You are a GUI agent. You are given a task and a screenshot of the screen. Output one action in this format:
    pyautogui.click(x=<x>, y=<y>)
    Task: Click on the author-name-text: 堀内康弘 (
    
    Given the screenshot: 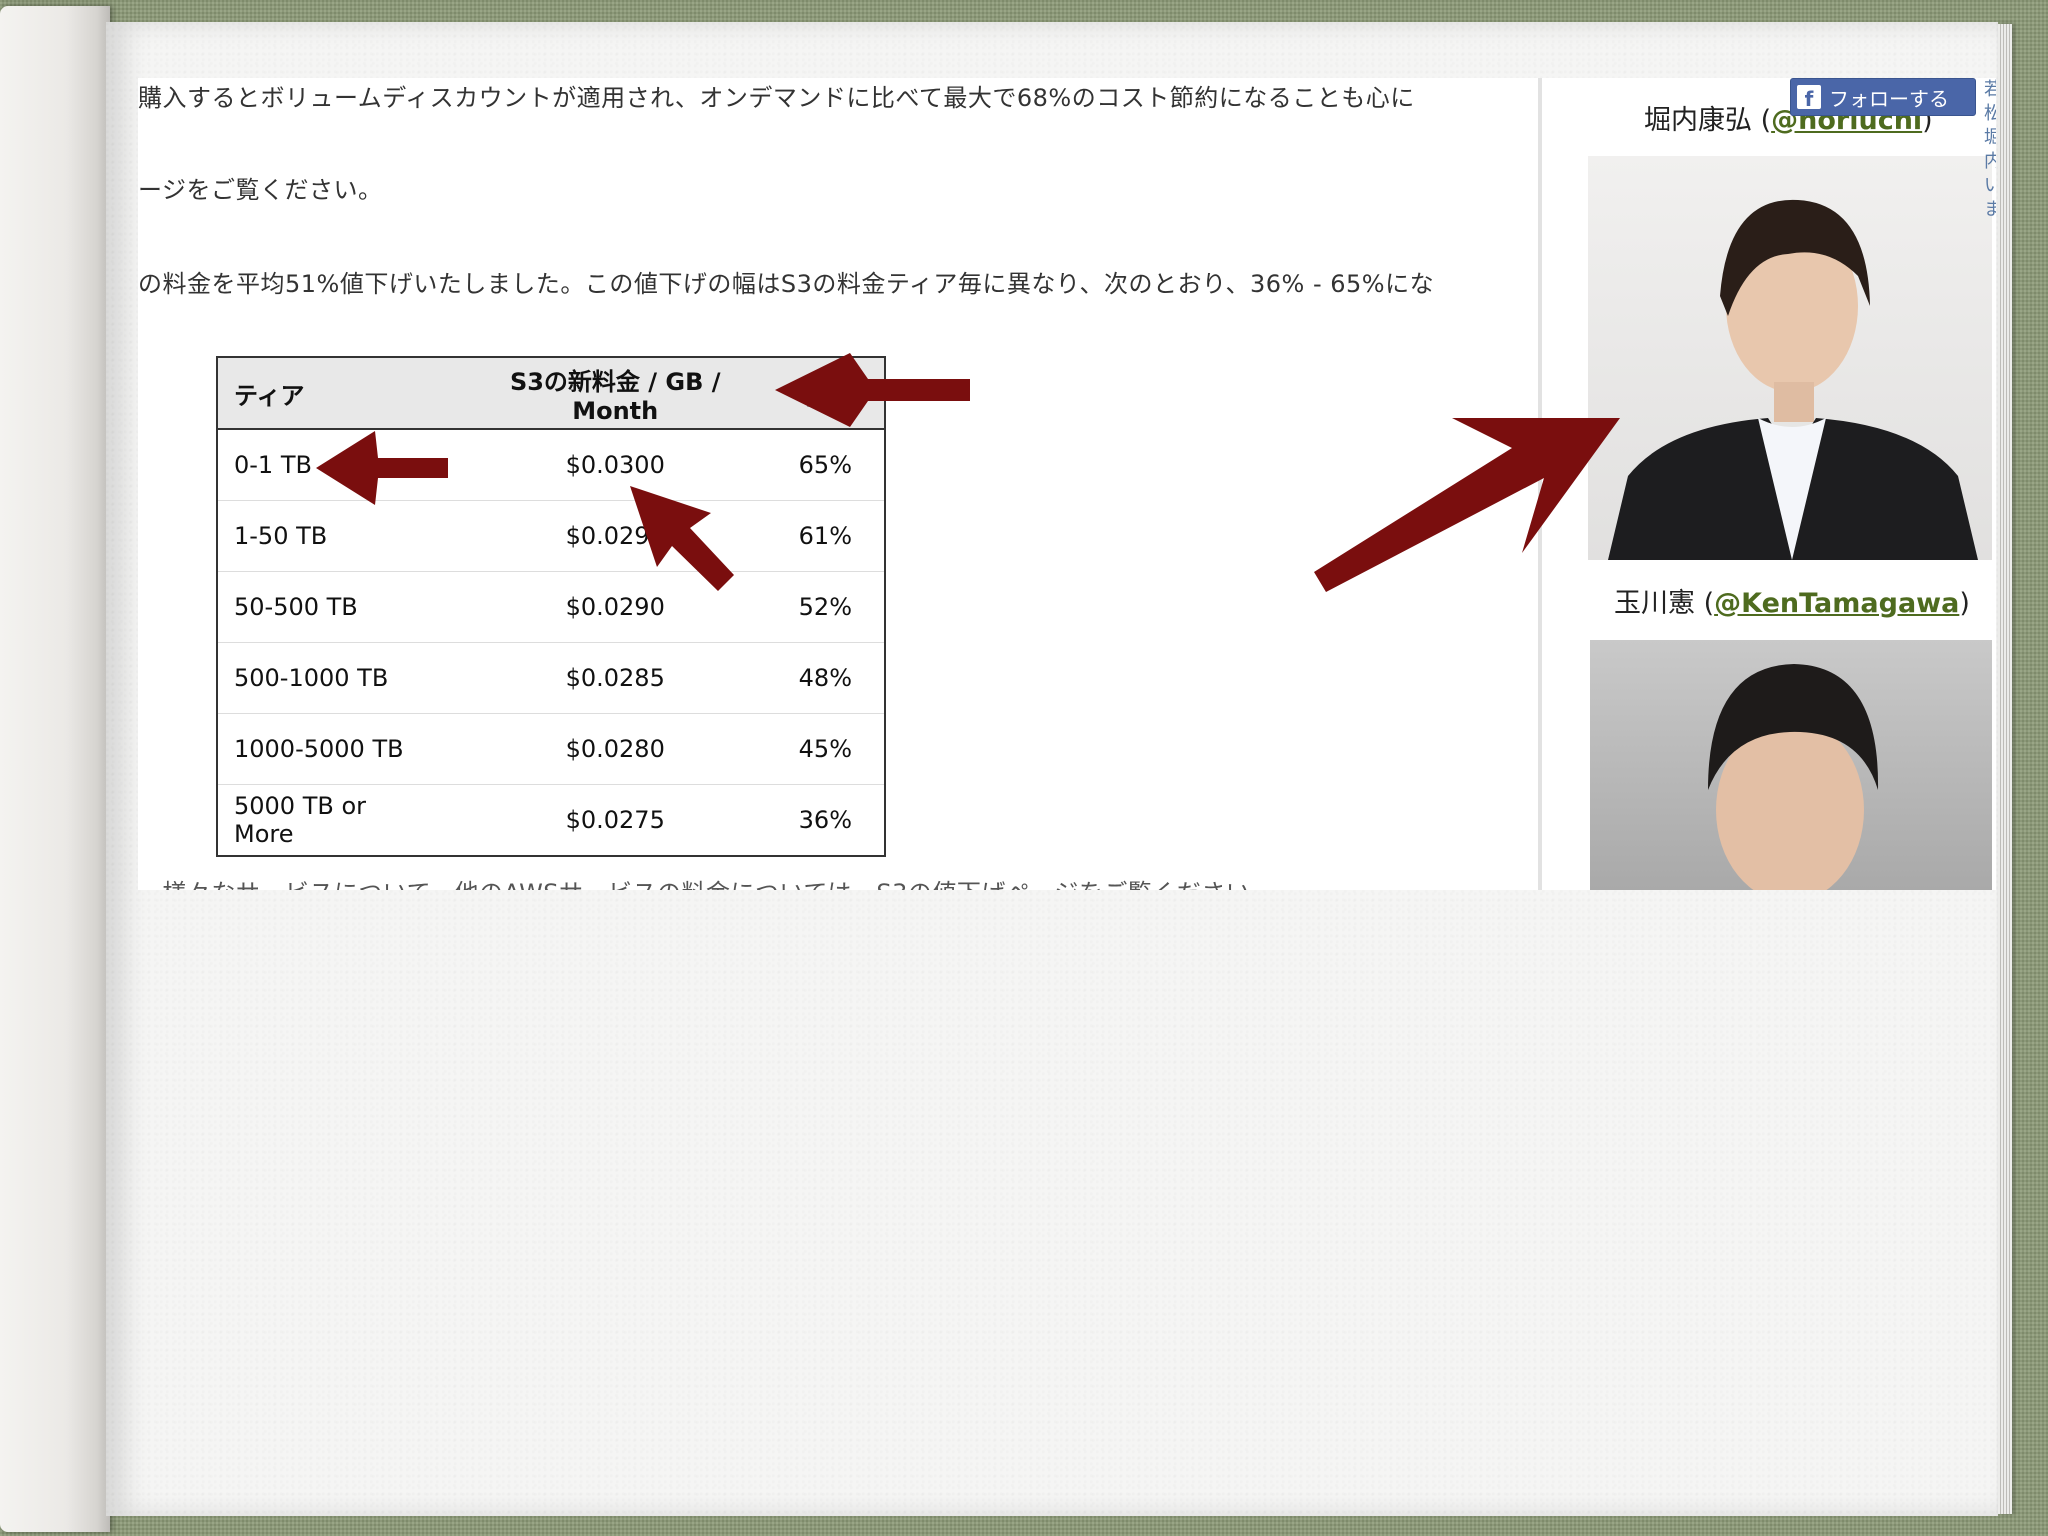 What is the action you would take?
    pyautogui.click(x=1708, y=120)
    